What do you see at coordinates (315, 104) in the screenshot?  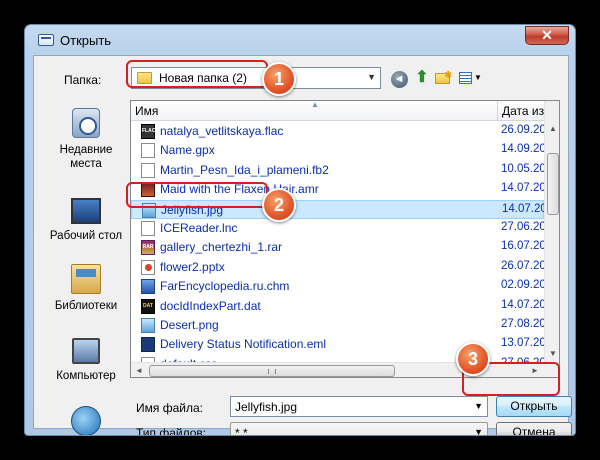 I see `sort-arrow-icon: ▲` at bounding box center [315, 104].